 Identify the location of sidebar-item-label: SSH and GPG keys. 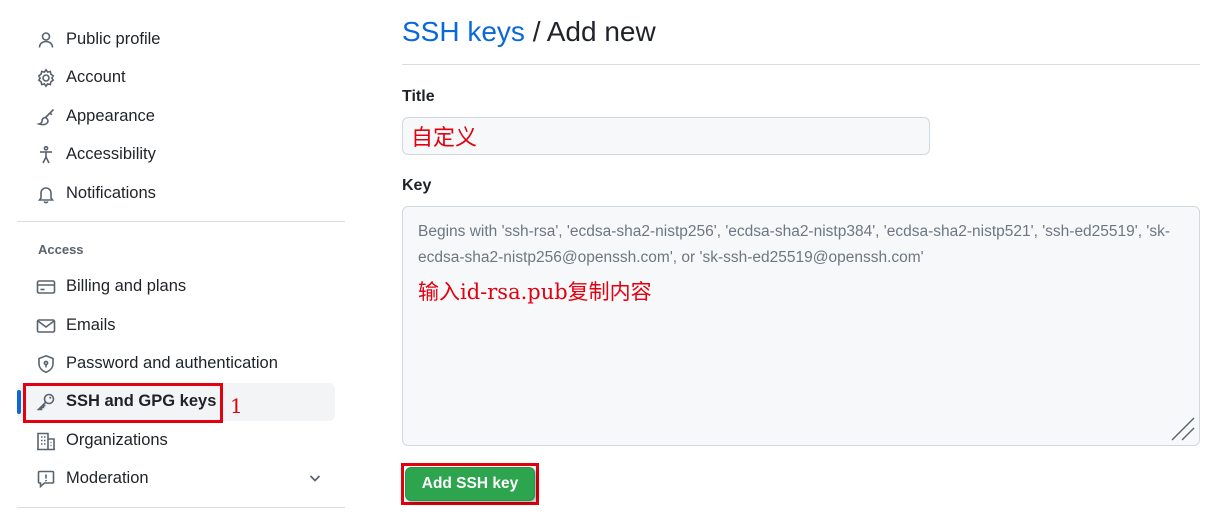
(141, 401).